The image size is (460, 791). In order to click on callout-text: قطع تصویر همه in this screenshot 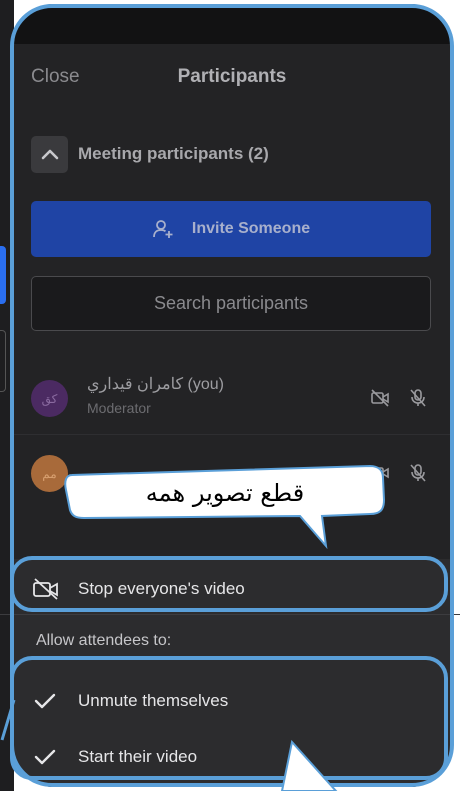, I will do `click(225, 493)`.